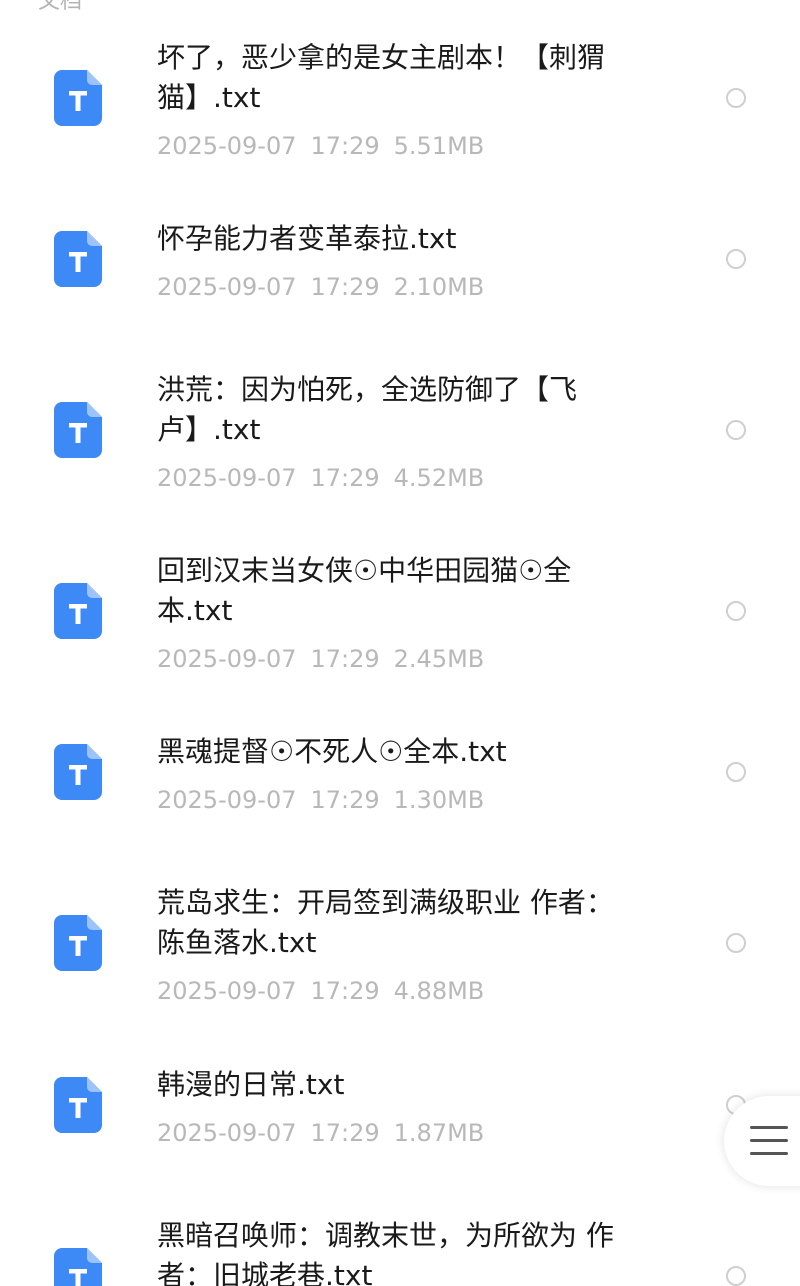 This screenshot has width=800, height=1286. What do you see at coordinates (381, 77) in the screenshot?
I see `file-name: 坏了，恶少拿的是女主剧本！【刺猬 猫】.txt` at bounding box center [381, 77].